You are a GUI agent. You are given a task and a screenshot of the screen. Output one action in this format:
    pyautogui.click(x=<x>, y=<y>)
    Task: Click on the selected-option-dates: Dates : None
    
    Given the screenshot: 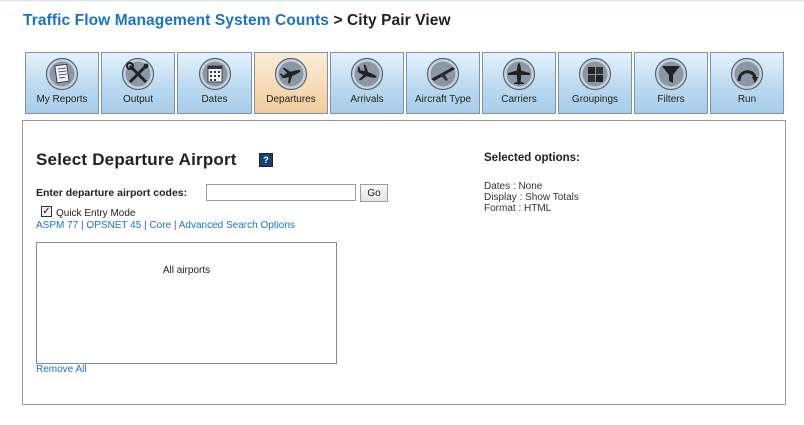 What is the action you would take?
    pyautogui.click(x=513, y=186)
    